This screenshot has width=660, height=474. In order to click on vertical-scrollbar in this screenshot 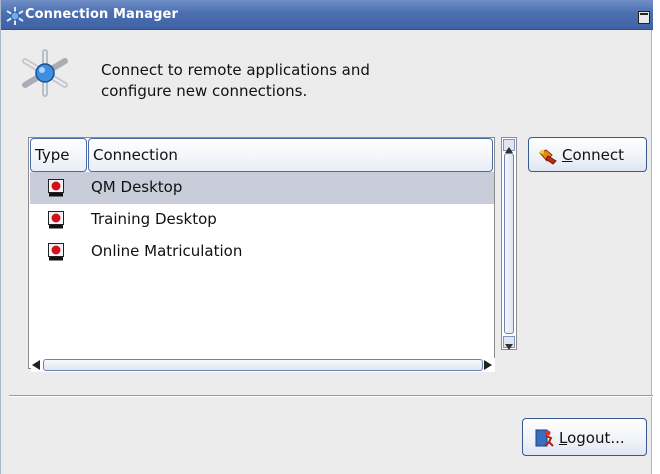, I will do `click(509, 243)`.